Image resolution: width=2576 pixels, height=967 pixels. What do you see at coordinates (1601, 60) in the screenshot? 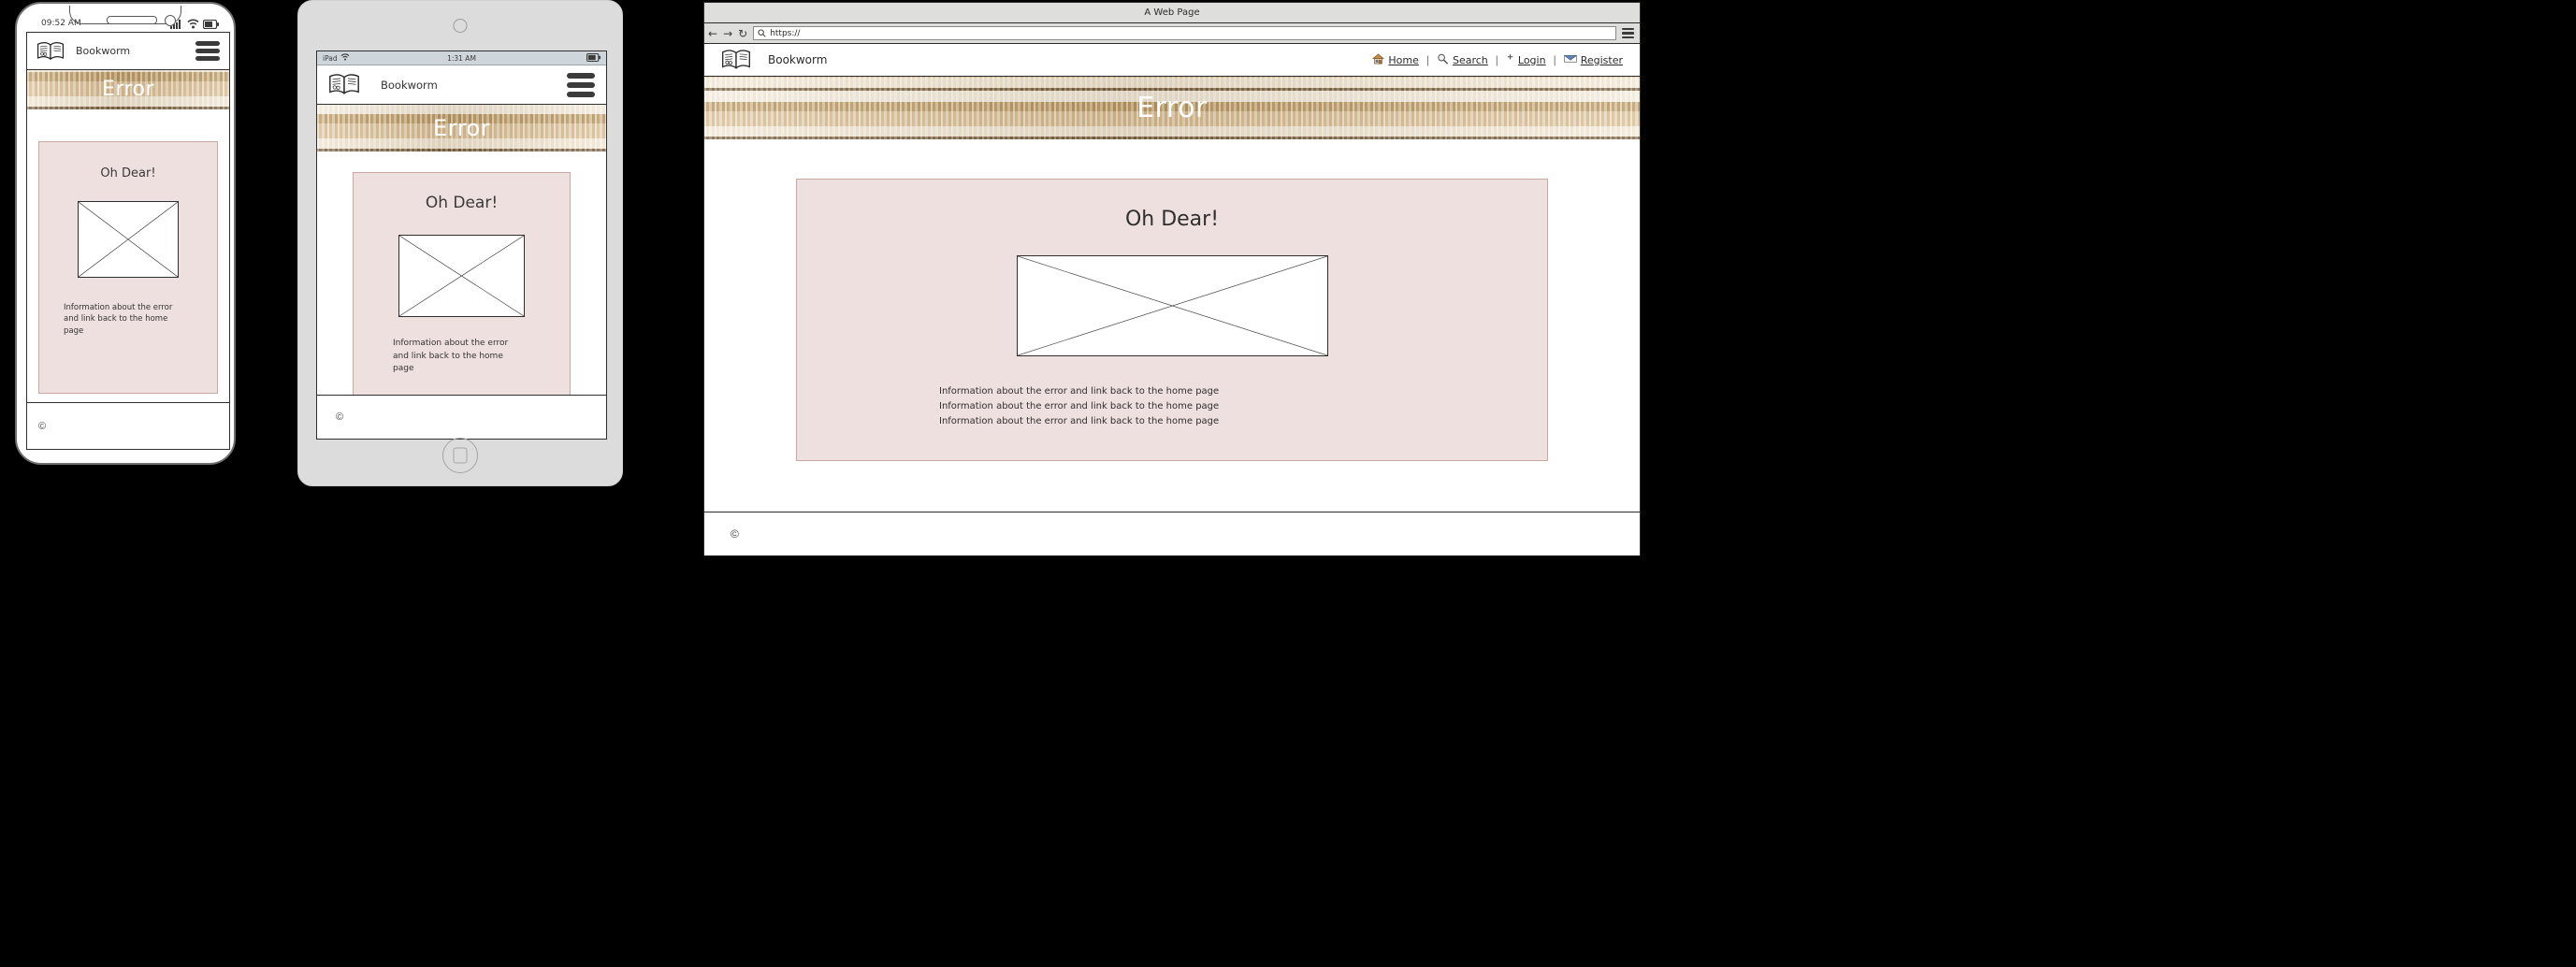
I see `nav-link-register-label: Register` at bounding box center [1601, 60].